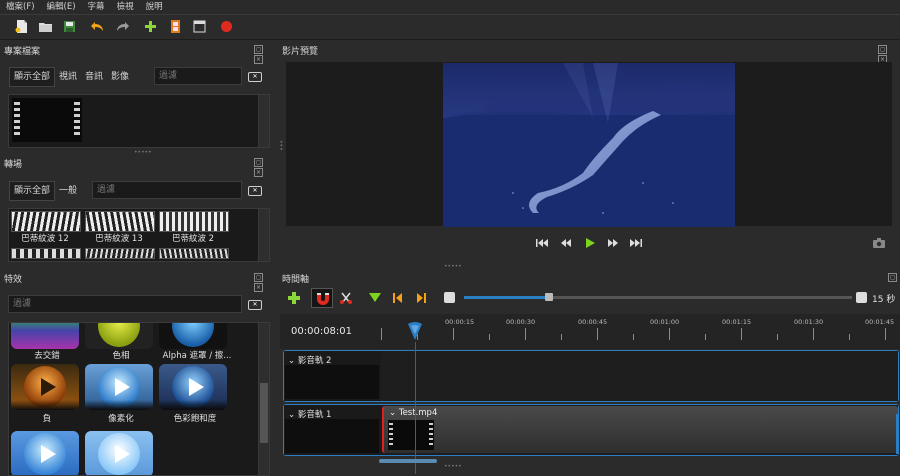 This screenshot has width=900, height=476. What do you see at coordinates (263, 121) in the screenshot?
I see `project-files-scrollbar` at bounding box center [263, 121].